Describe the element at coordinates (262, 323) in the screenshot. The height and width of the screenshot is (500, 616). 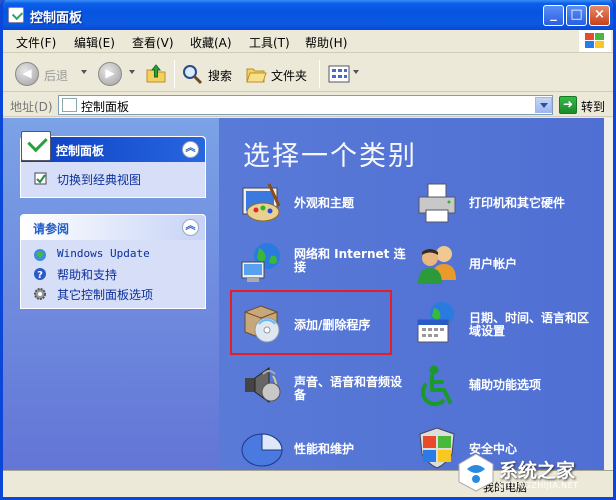
I see `add-remove-programs-icon` at that location.